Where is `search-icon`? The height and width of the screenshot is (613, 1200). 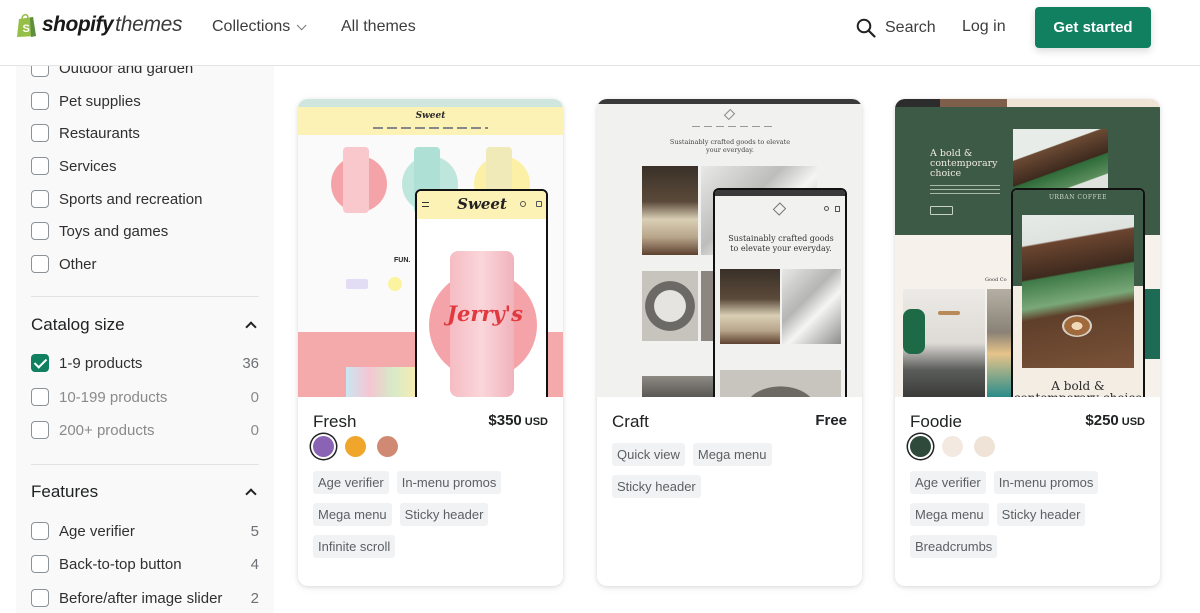 search-icon is located at coordinates (826, 208).